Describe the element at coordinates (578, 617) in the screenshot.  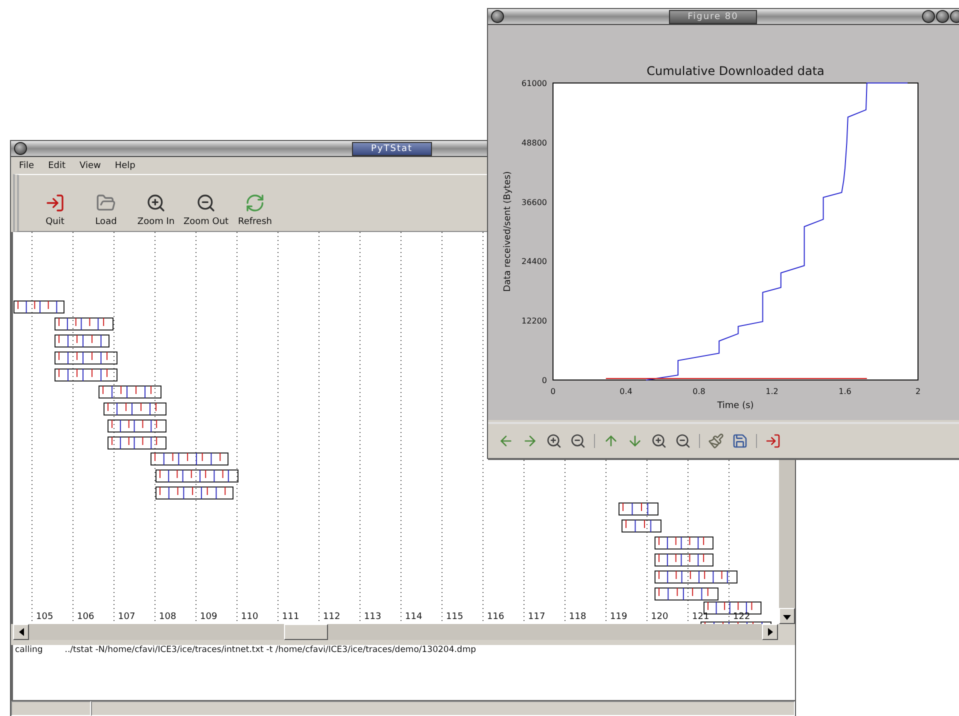
I see `time-tick-label: 118` at that location.